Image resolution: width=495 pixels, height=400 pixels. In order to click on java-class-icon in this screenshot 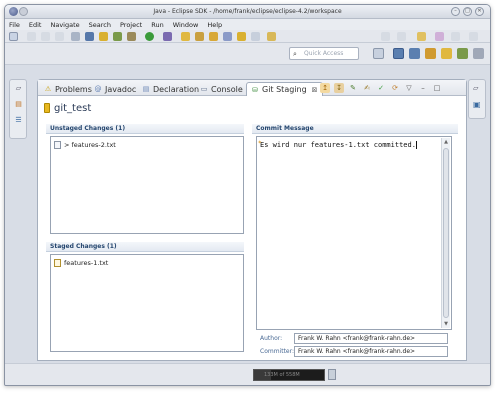, I will do `click(103, 36)`.